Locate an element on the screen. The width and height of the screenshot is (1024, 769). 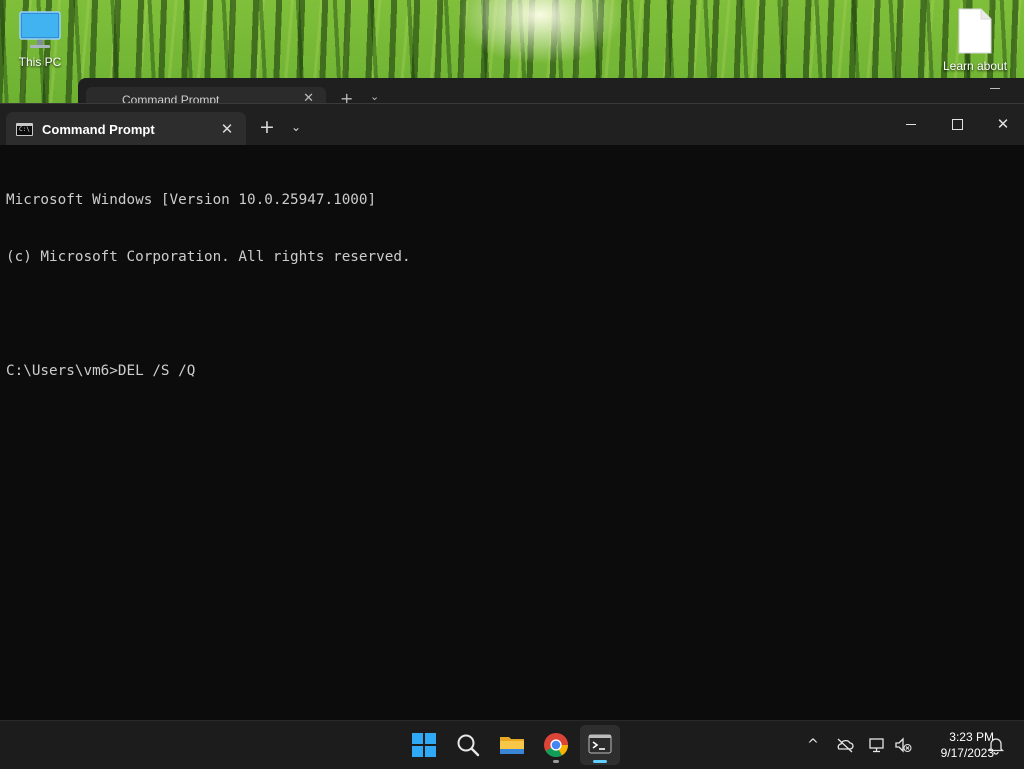
tab-command-prompt: C:\ Command Prompt ✕ is located at coordinates (126, 128).